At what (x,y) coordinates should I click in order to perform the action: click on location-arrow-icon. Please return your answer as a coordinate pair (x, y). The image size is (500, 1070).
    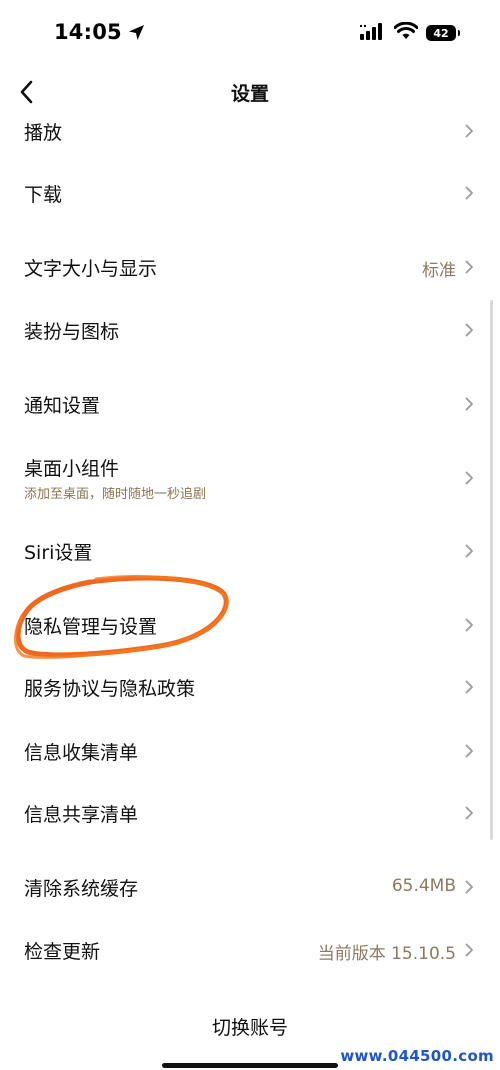
    Looking at the image, I should click on (136, 32).